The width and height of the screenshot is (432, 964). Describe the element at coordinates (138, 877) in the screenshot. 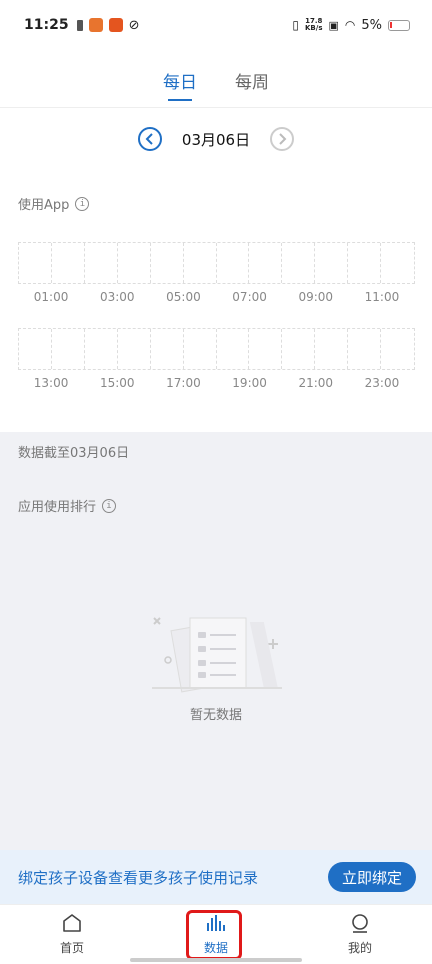

I see `bind-banner-text: 绑定孩子设备查看更多孩子使用记录` at that location.